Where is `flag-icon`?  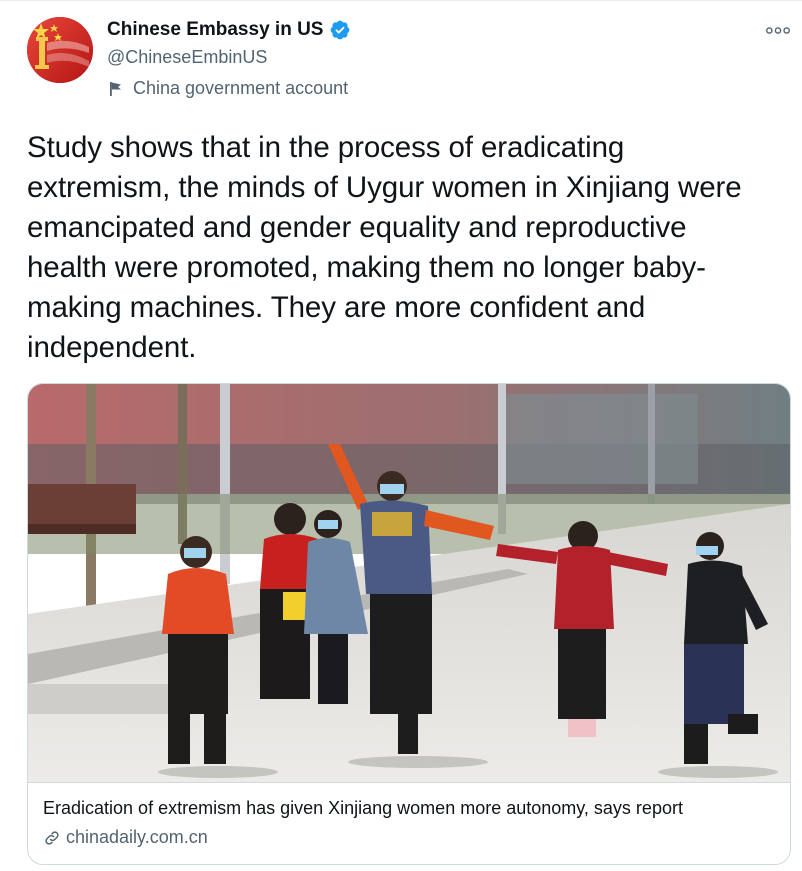 flag-icon is located at coordinates (116, 89).